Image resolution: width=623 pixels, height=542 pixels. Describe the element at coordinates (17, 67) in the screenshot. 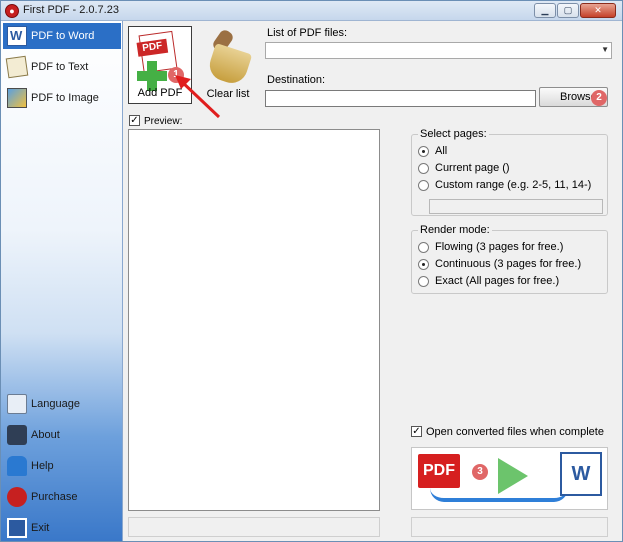

I see `text-icon` at that location.